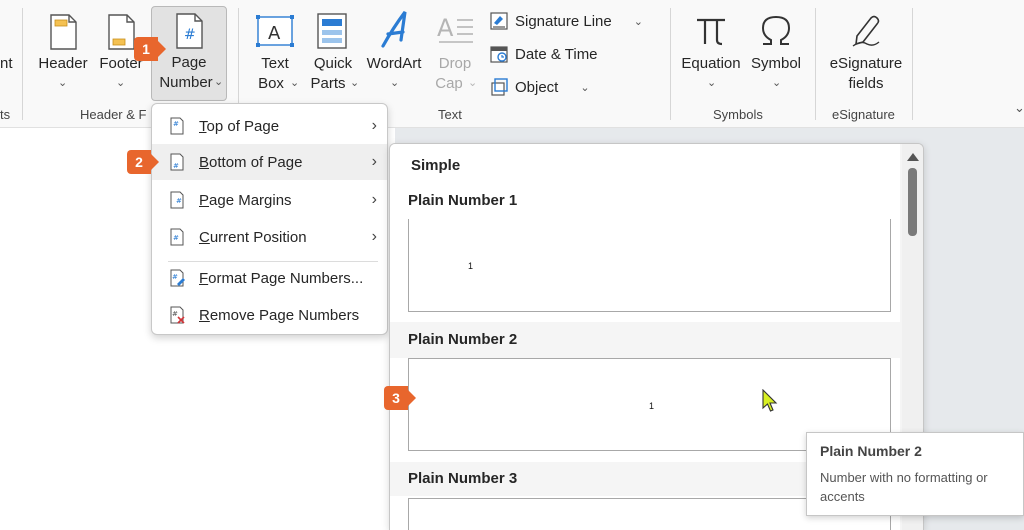  I want to click on step-badge-3: 3, so click(400, 398).